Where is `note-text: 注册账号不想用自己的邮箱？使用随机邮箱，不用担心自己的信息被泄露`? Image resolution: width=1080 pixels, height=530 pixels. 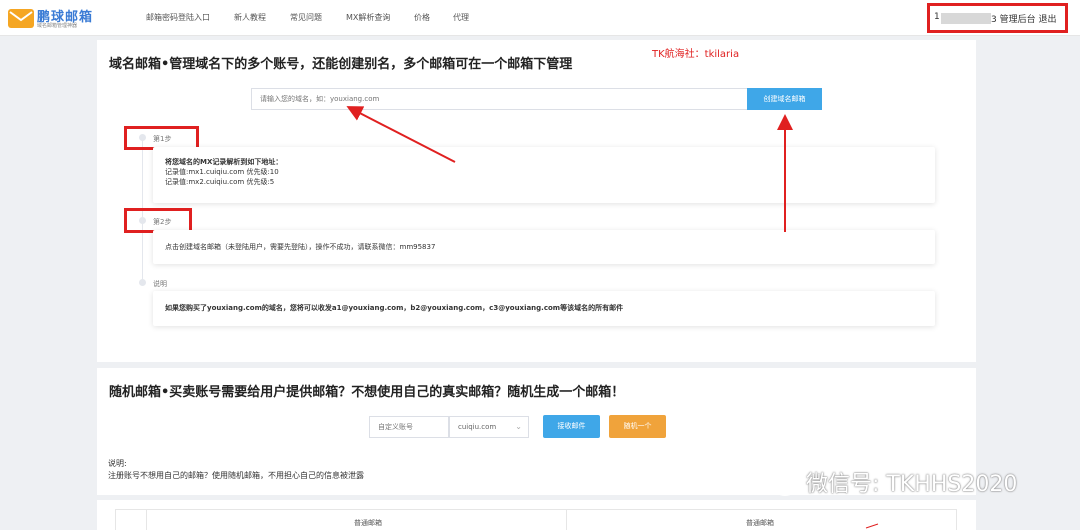 note-text: 注册账号不想用自己的邮箱？使用随机邮箱，不用担心自己的信息被泄露 is located at coordinates (236, 475).